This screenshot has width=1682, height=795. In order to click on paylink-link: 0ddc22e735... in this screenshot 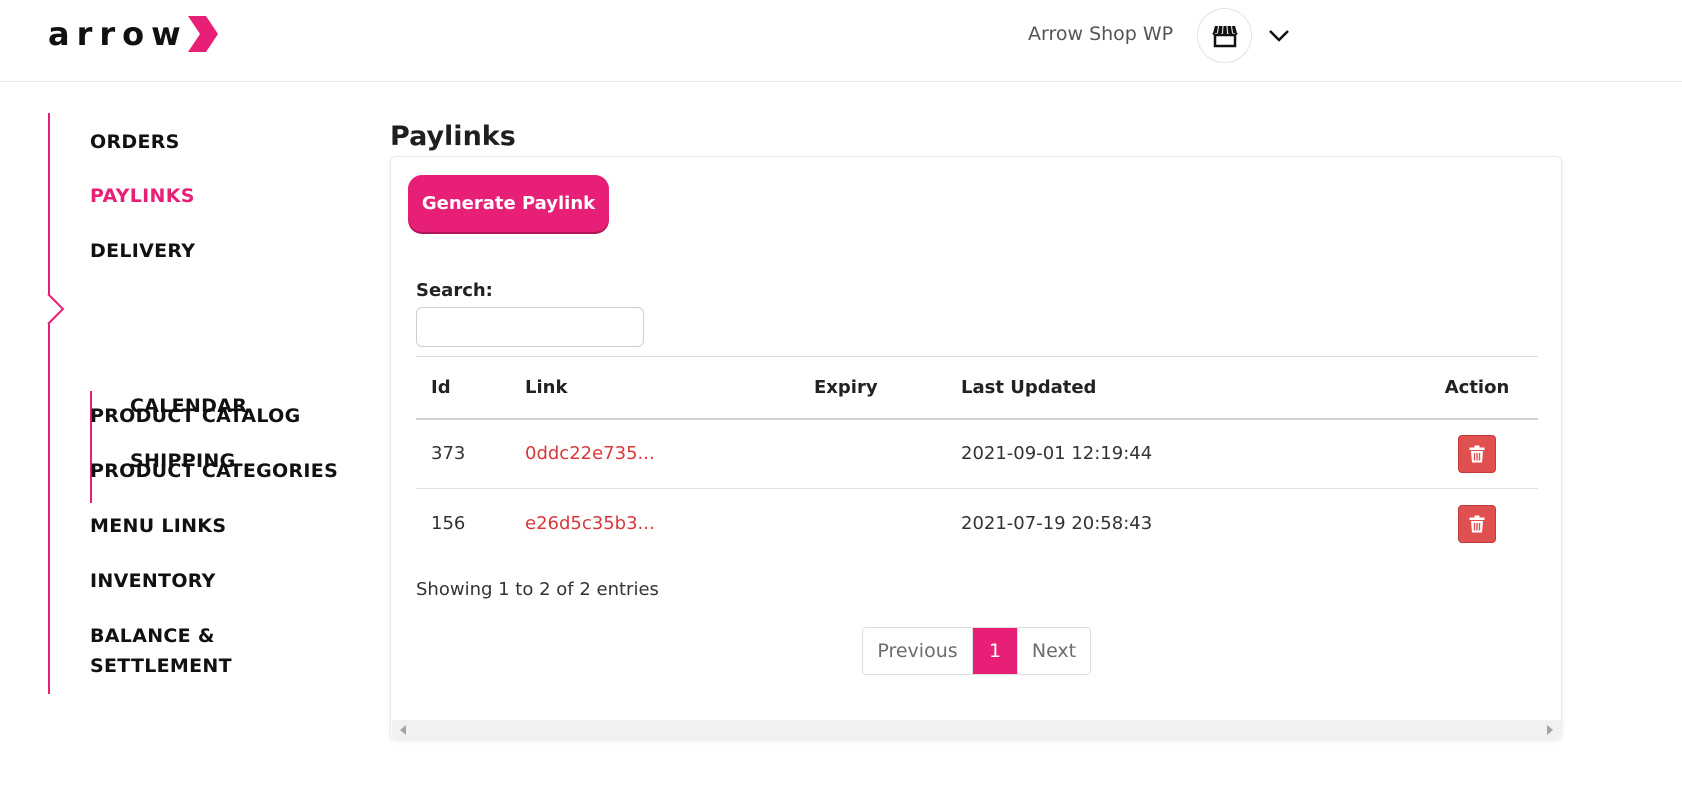, I will do `click(654, 453)`.